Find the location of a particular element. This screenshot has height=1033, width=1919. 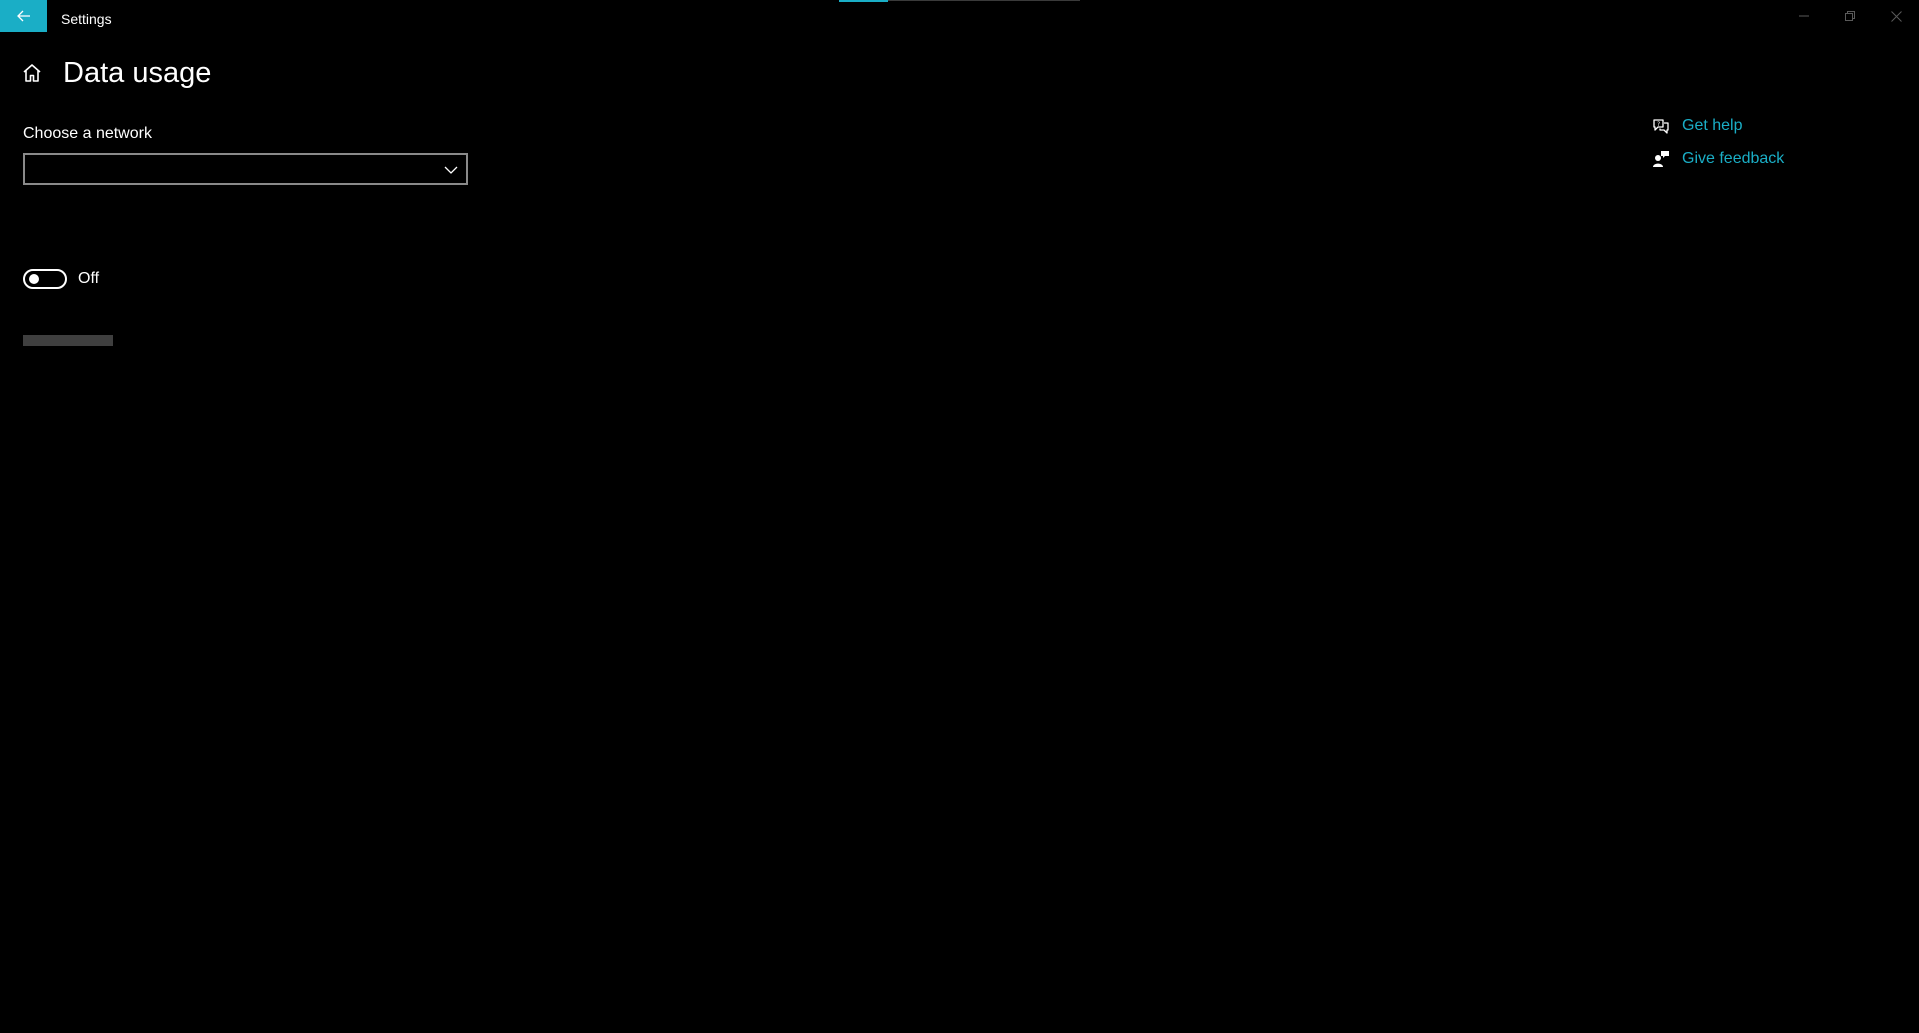

restore-icon is located at coordinates (1850, 16).